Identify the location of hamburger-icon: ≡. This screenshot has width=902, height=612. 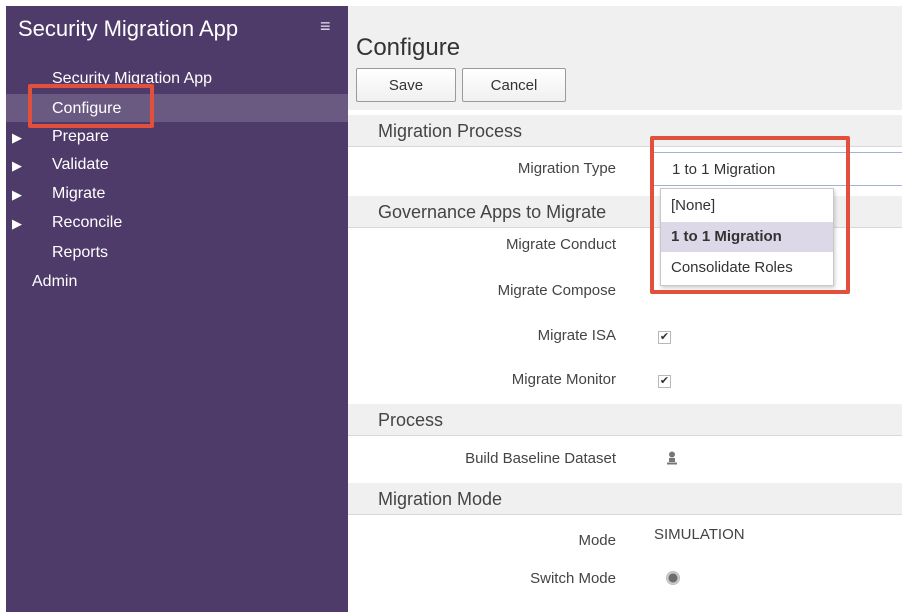
(325, 26).